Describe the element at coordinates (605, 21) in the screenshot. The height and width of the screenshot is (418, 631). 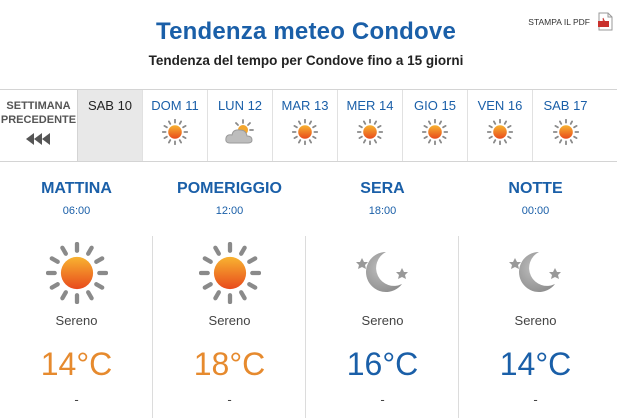
I see `pdf-file-icon` at that location.